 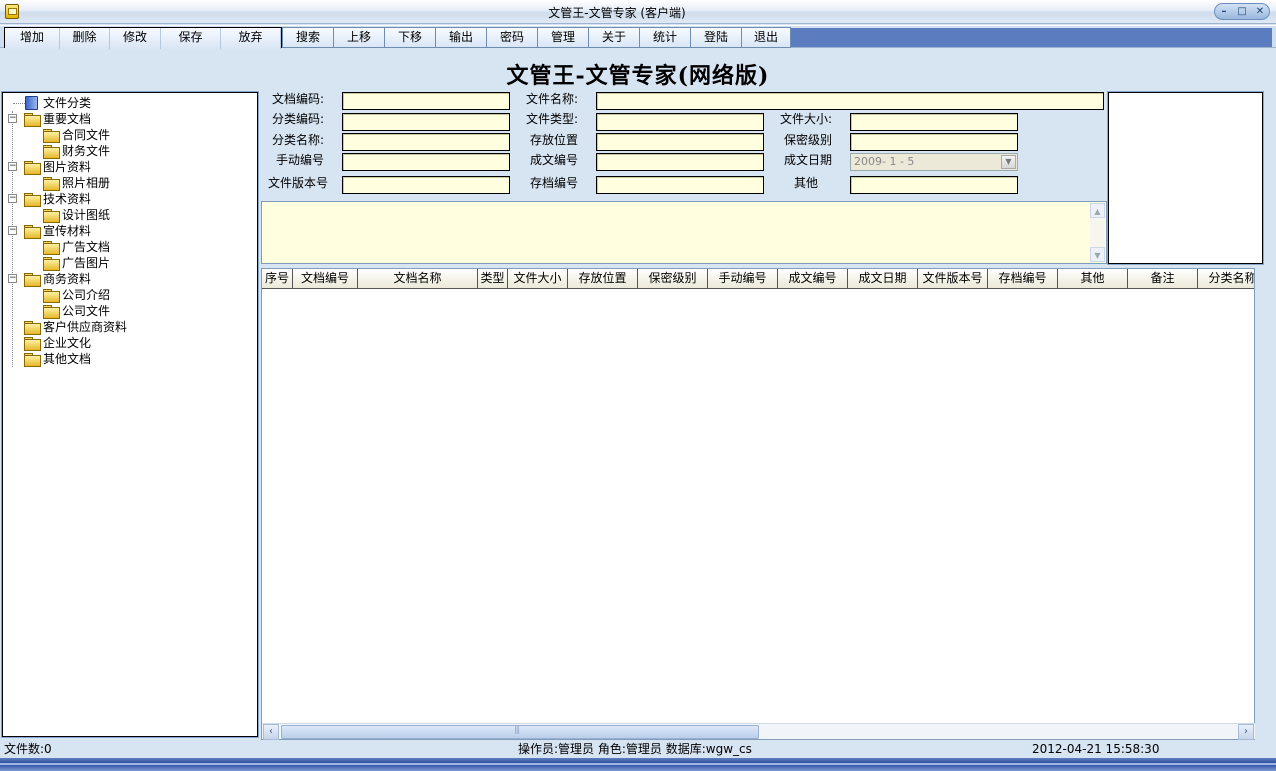 What do you see at coordinates (85, 38) in the screenshot?
I see `delete-button: 删除` at bounding box center [85, 38].